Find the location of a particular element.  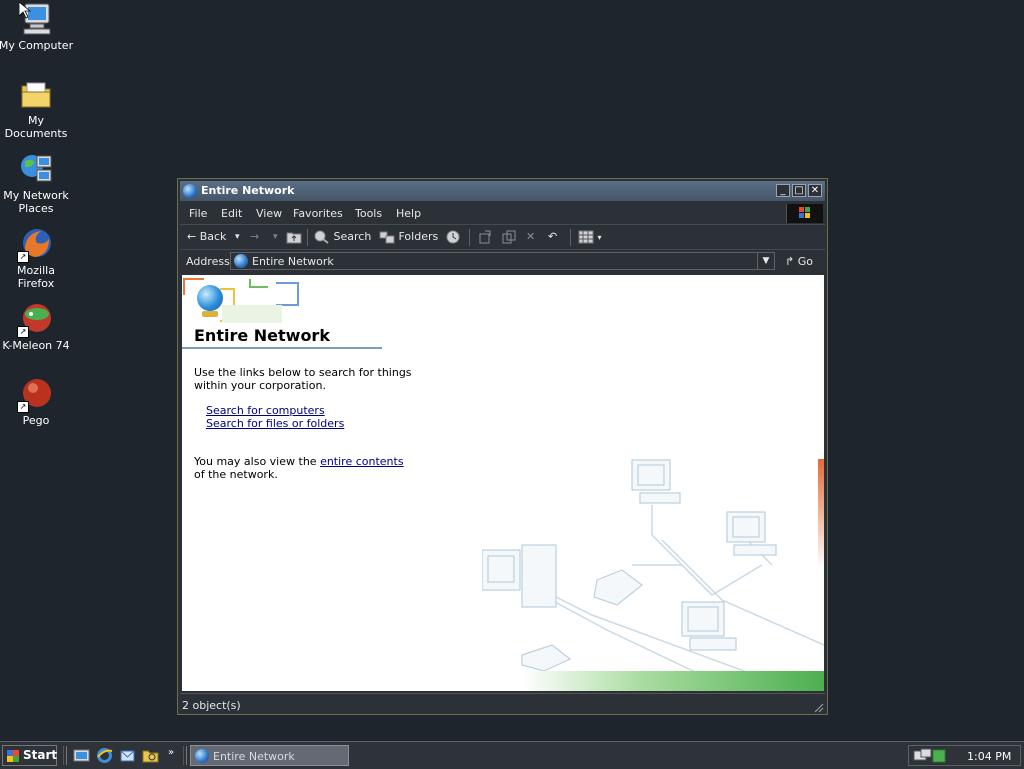

search-icon is located at coordinates (321, 237).